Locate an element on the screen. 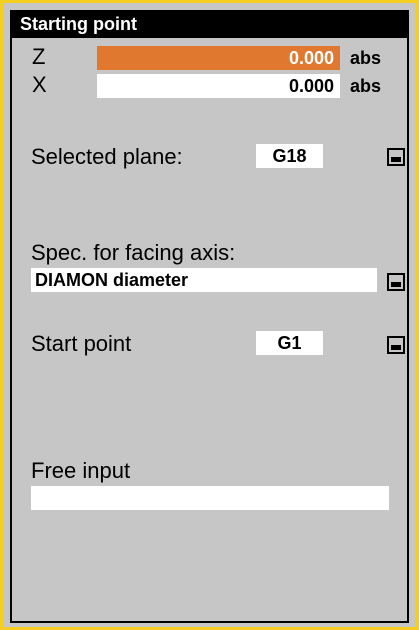 The width and height of the screenshot is (419, 630). free-input-label: Free input is located at coordinates (81, 470).